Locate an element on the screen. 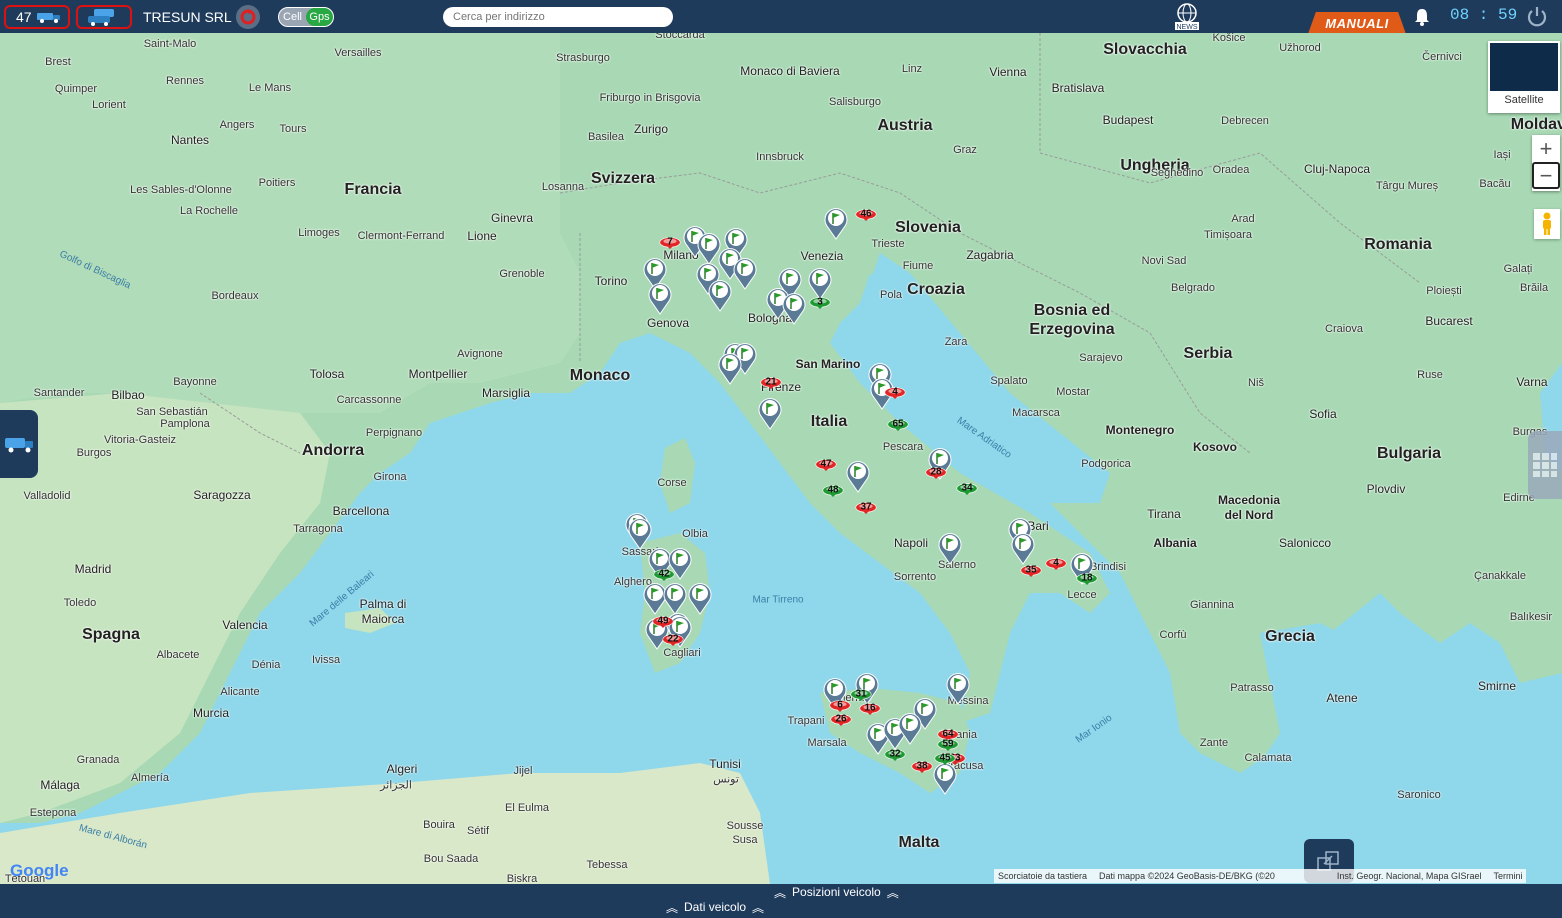  label-city: تونس is located at coordinates (726, 779).